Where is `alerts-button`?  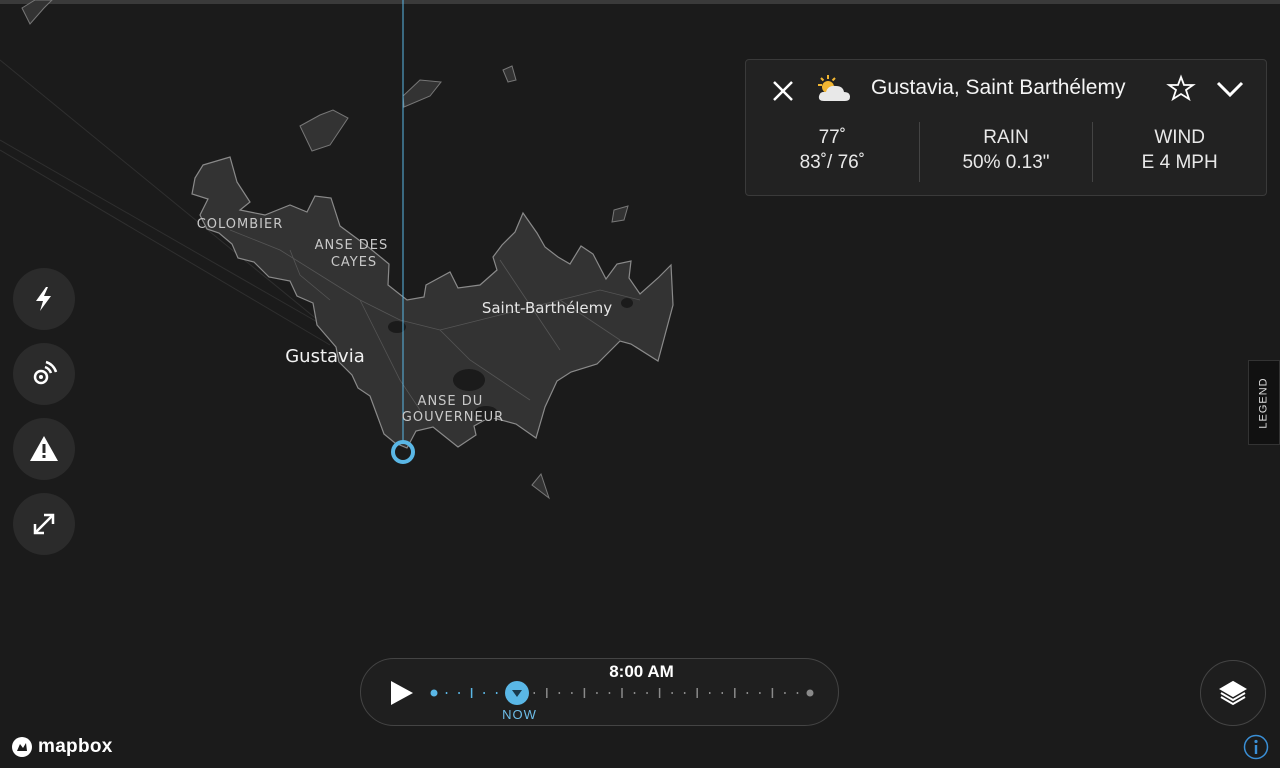
alerts-button is located at coordinates (44, 449).